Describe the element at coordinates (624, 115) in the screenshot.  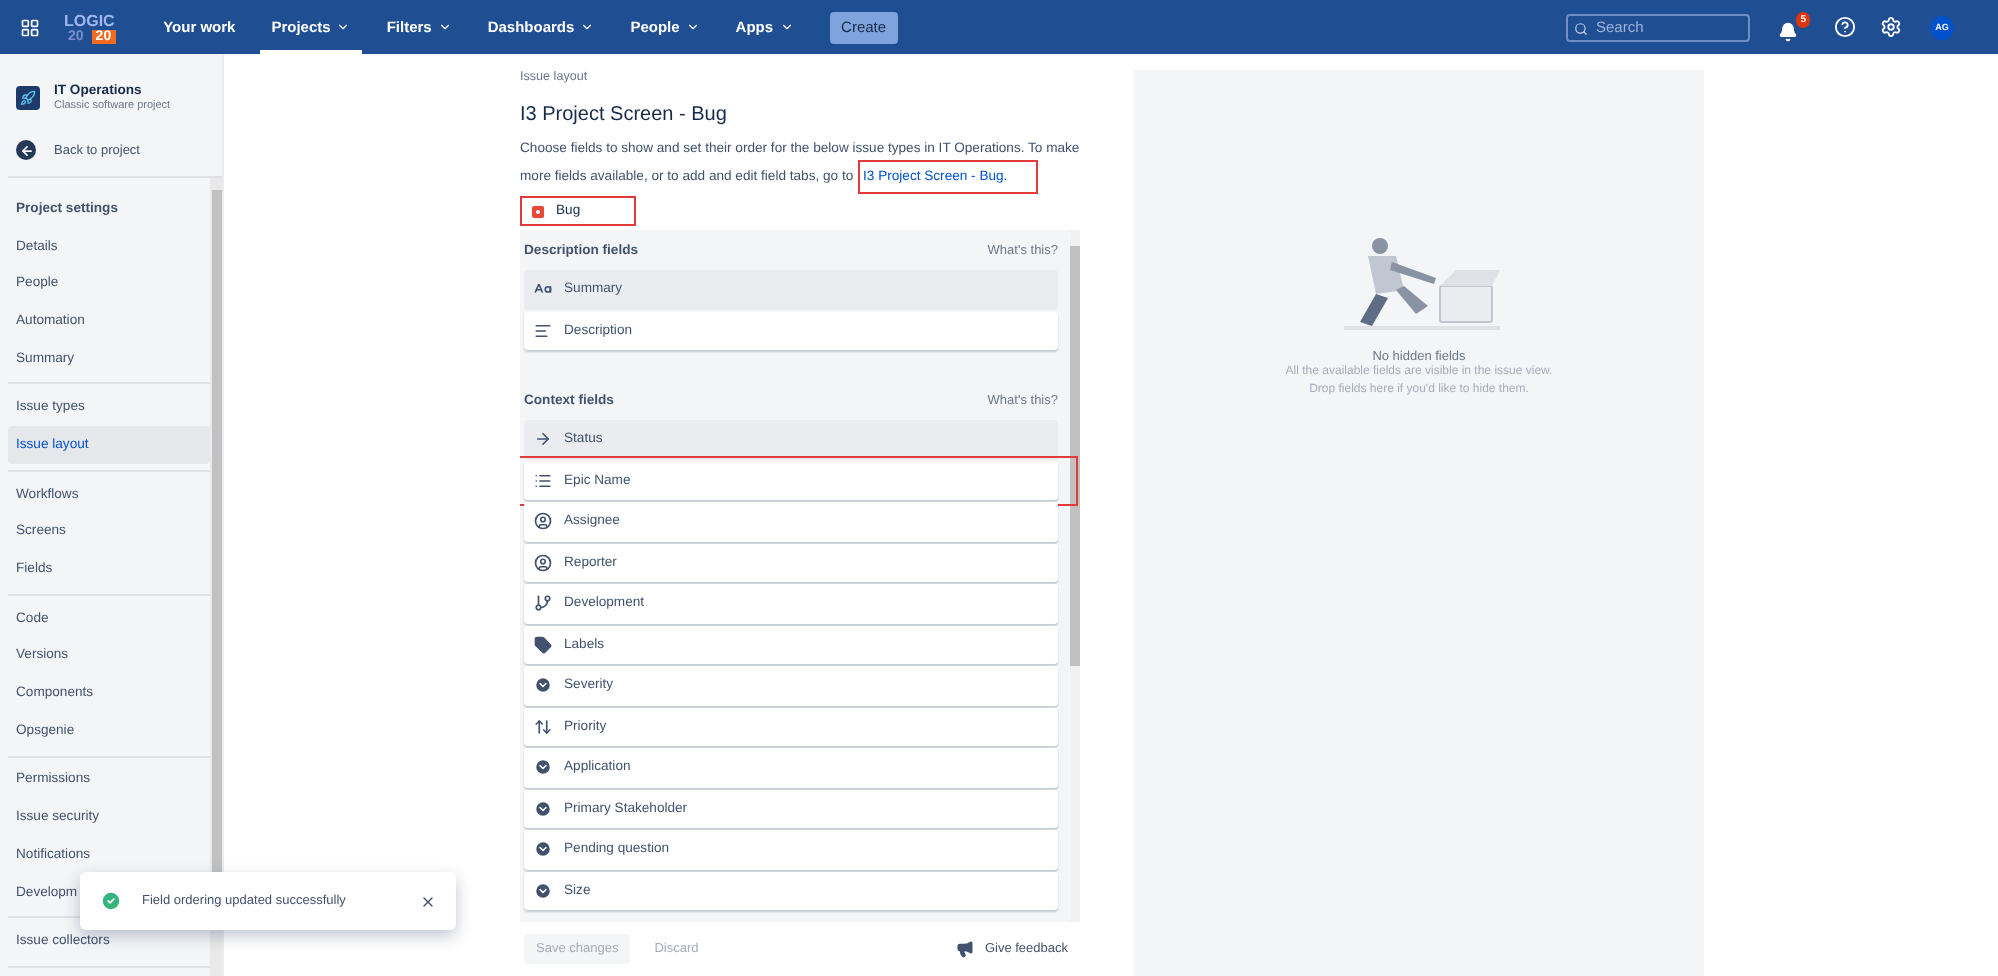
I see `page-title: I3 Project Screen - Bug` at that location.